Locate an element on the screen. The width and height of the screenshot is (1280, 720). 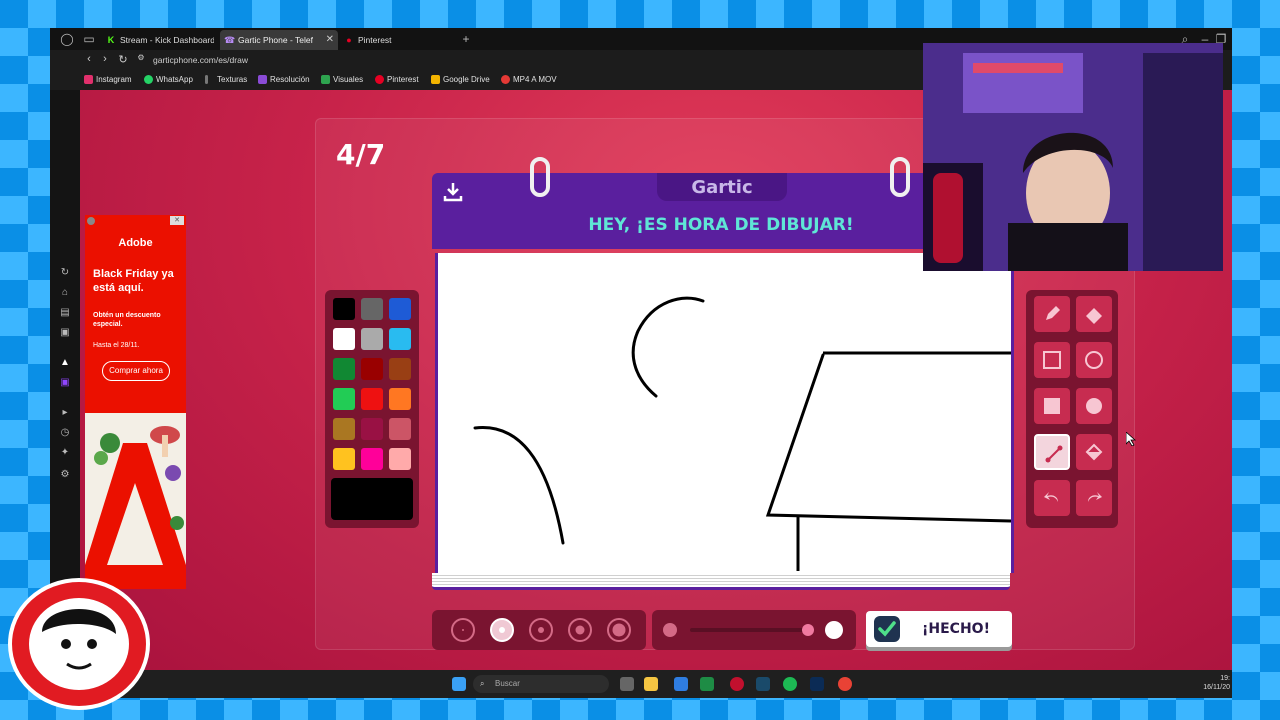
spotify-icon is located at coordinates (790, 684).